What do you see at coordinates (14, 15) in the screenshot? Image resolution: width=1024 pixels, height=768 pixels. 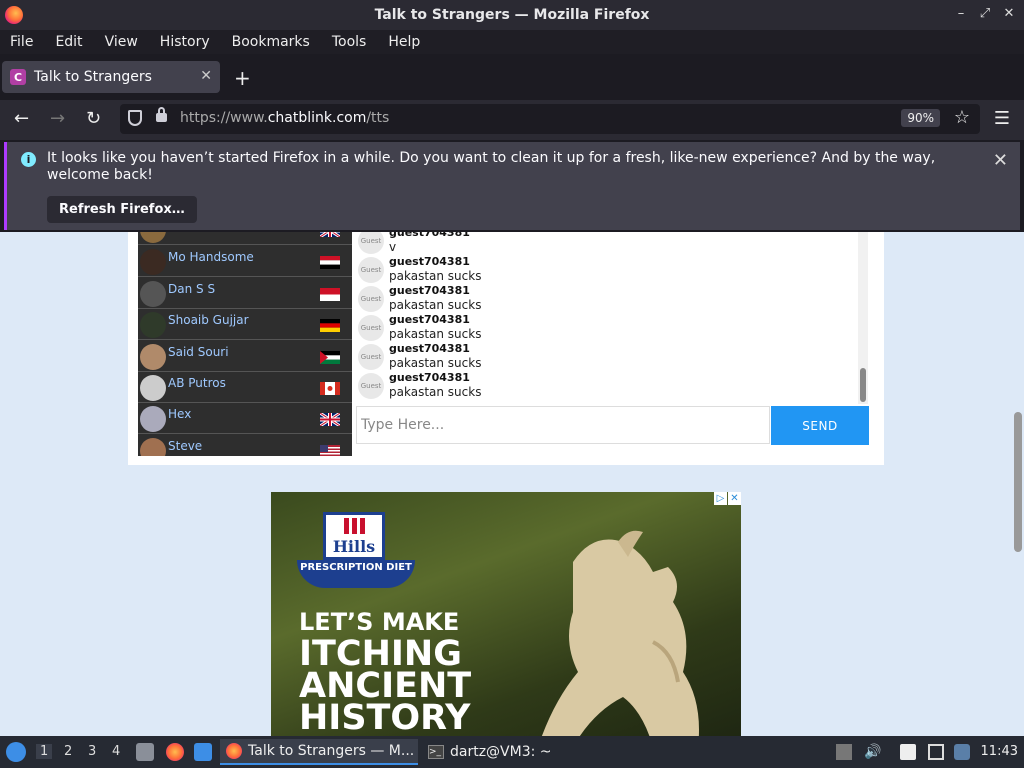 I see `firefox-logo-icon` at bounding box center [14, 15].